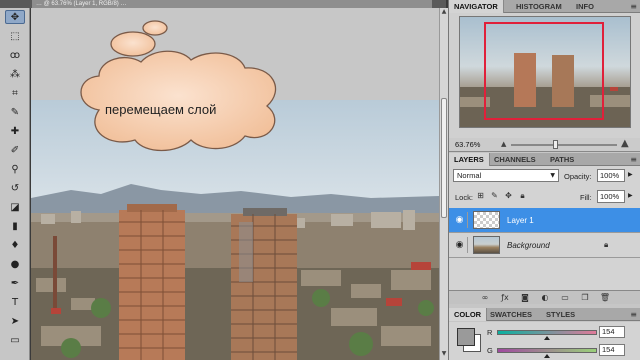 Image resolution: width=640 pixels, height=360 pixels. Describe the element at coordinates (515, 159) in the screenshot. I see `tab-channels: CHANNELS` at that location.